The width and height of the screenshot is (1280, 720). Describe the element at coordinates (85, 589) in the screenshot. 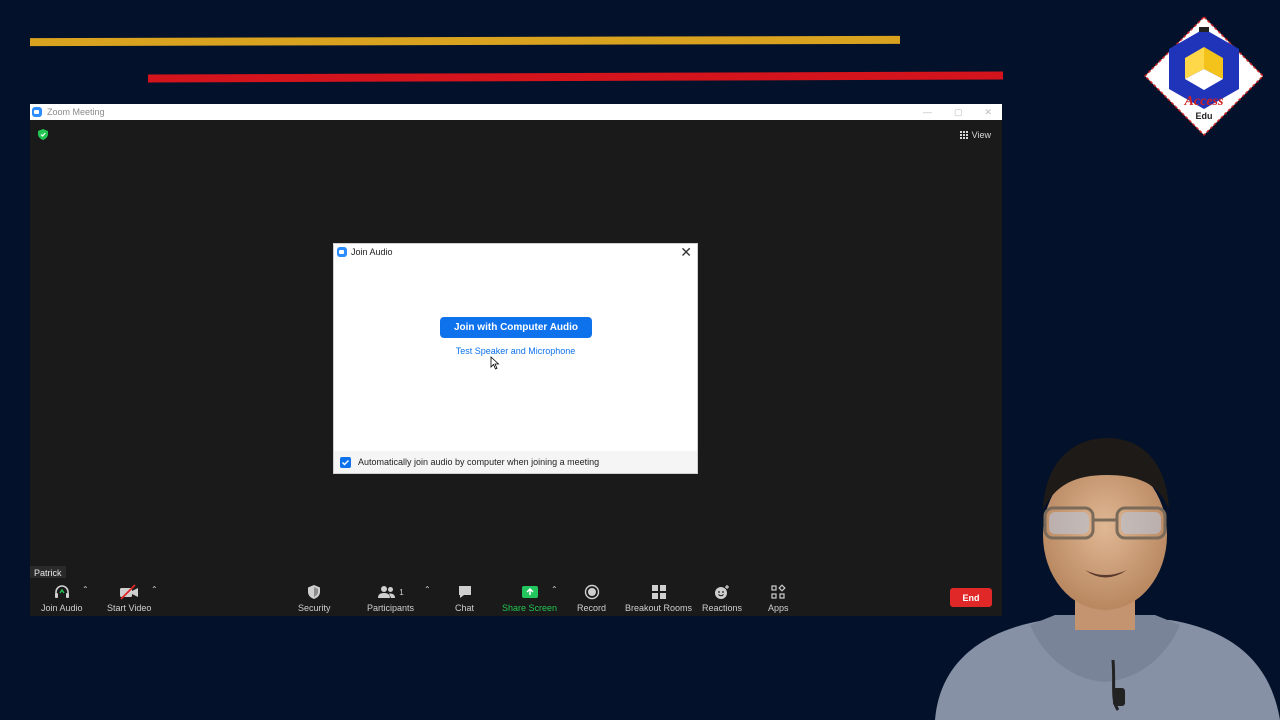

I see `audio-options-caret-icon: ⌃` at that location.